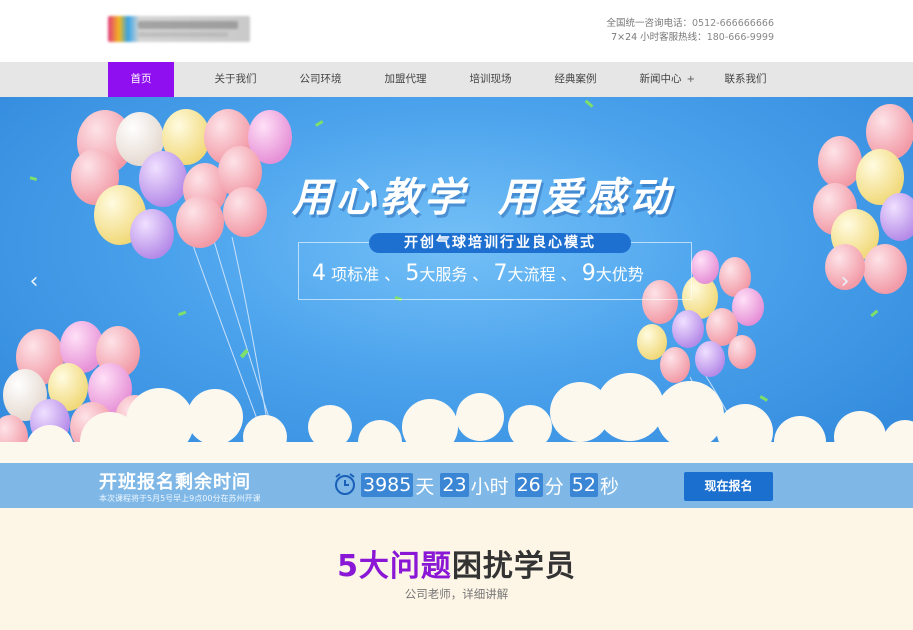  What do you see at coordinates (728, 486) in the screenshot?
I see `enroll-now-button: 现在报名` at bounding box center [728, 486].